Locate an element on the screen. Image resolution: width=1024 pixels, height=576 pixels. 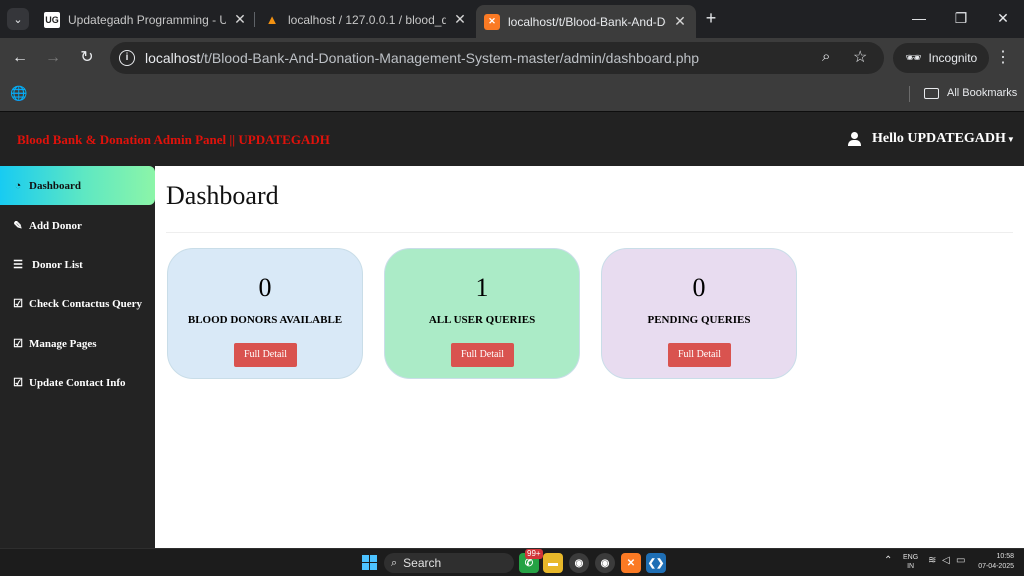
restore-button: ❐ is located at coordinates (961, 18).